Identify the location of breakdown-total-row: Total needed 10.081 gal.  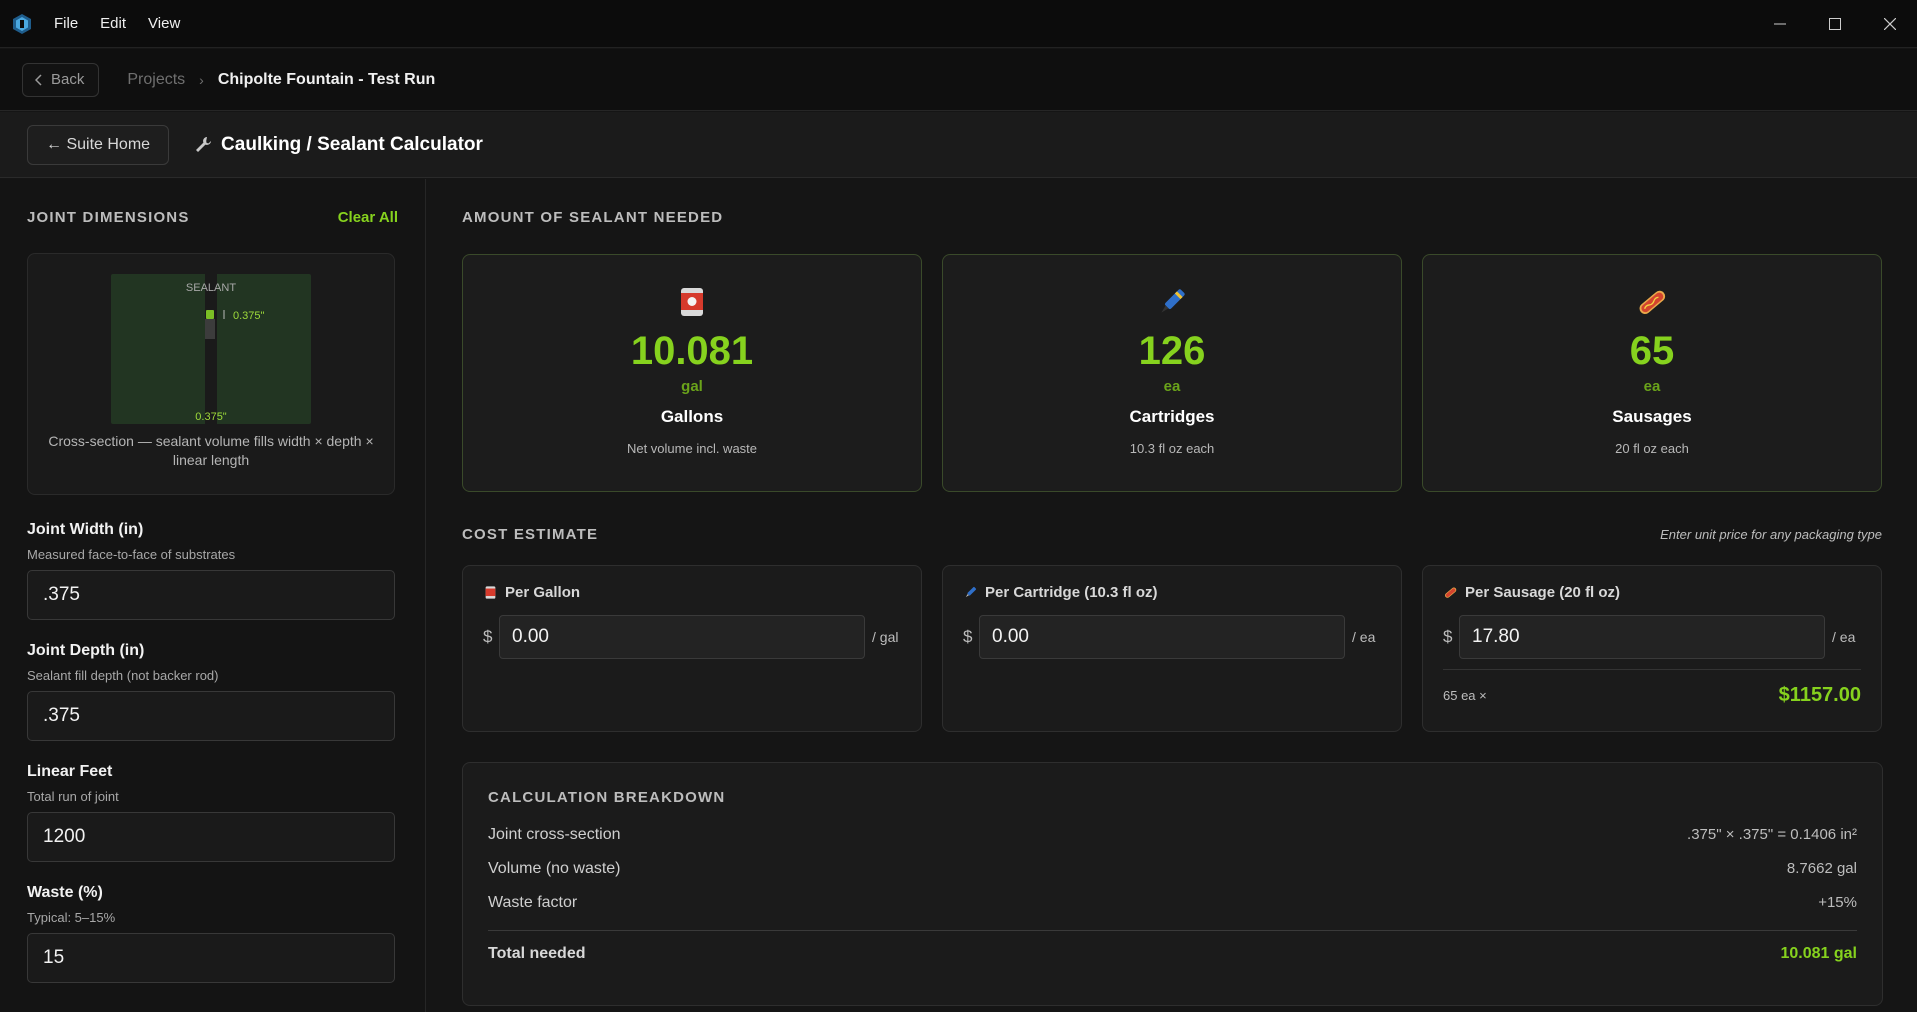
(1172, 946).